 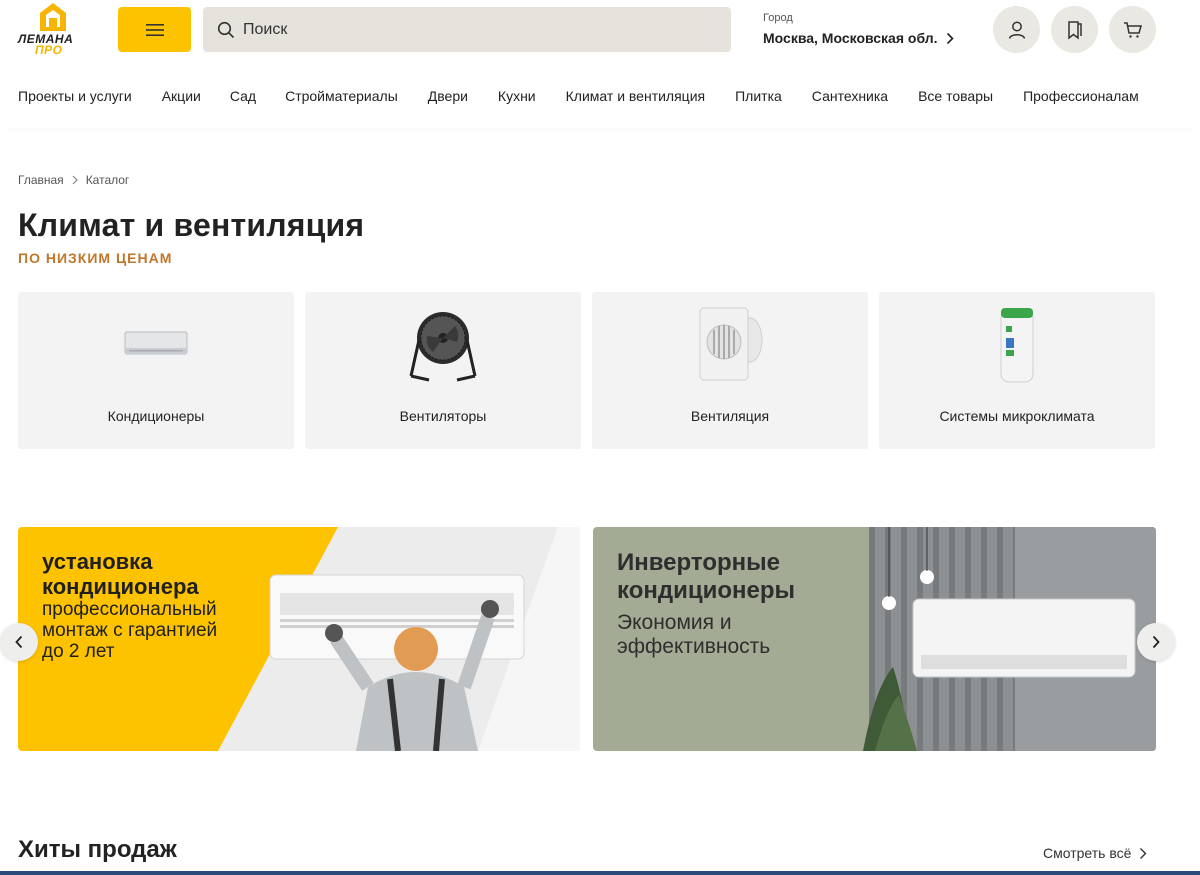 What do you see at coordinates (694, 634) in the screenshot?
I see `banner-inverter-text: Экономия и эффективность` at bounding box center [694, 634].